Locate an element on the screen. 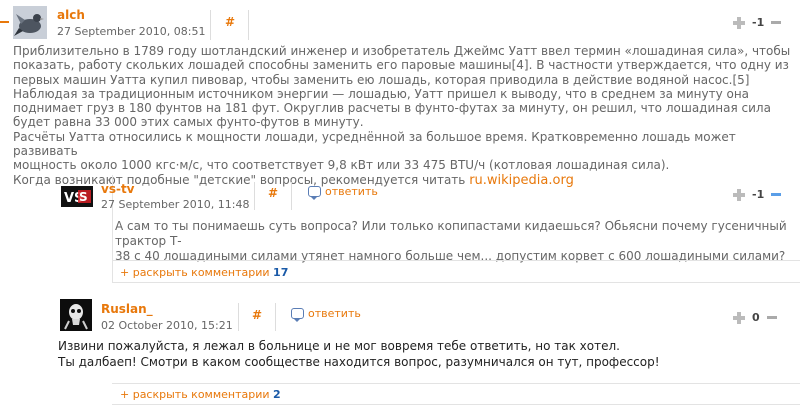 The width and height of the screenshot is (800, 415). pigeon-avatar-icon is located at coordinates (30, 22).